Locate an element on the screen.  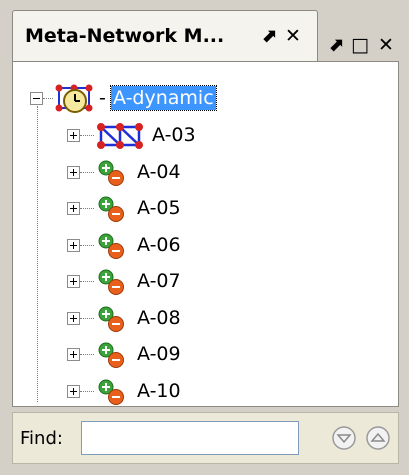
tree-item: A-05 is located at coordinates (203, 209).